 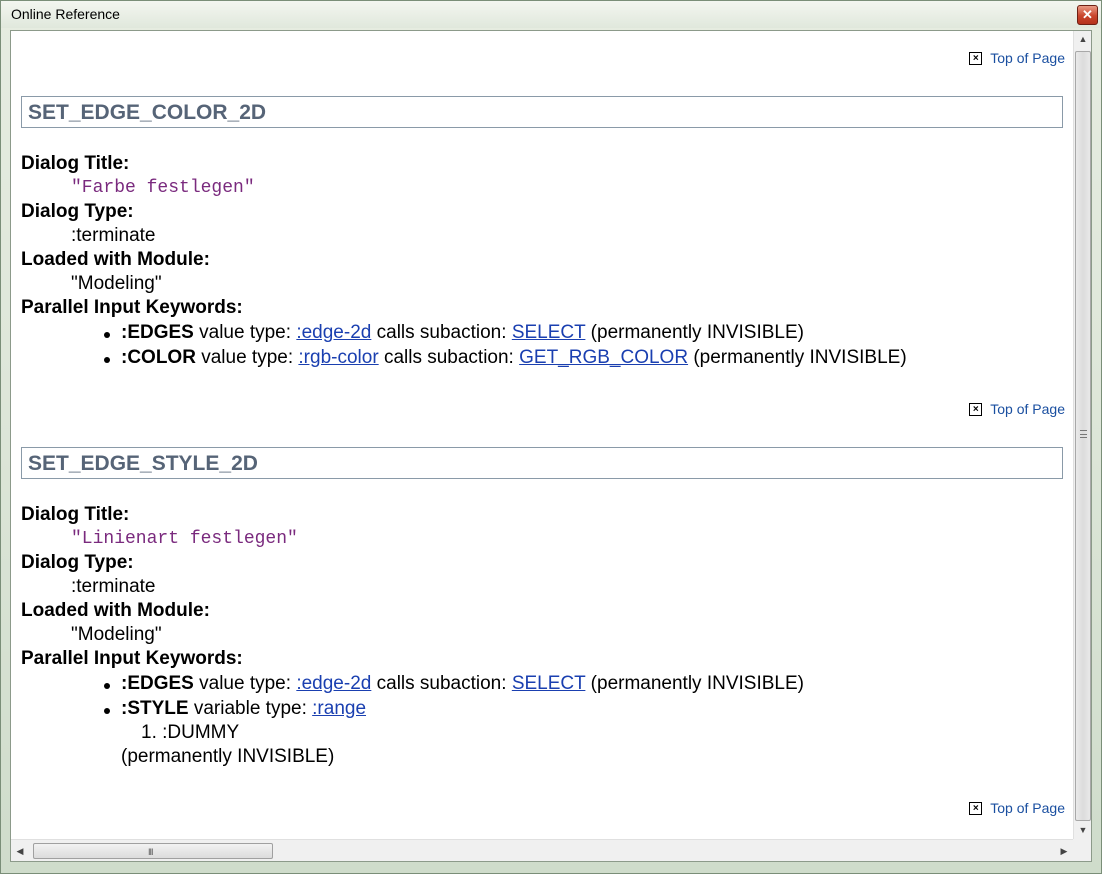 What do you see at coordinates (338, 357) in the screenshot?
I see `type-link: :rgb-color` at bounding box center [338, 357].